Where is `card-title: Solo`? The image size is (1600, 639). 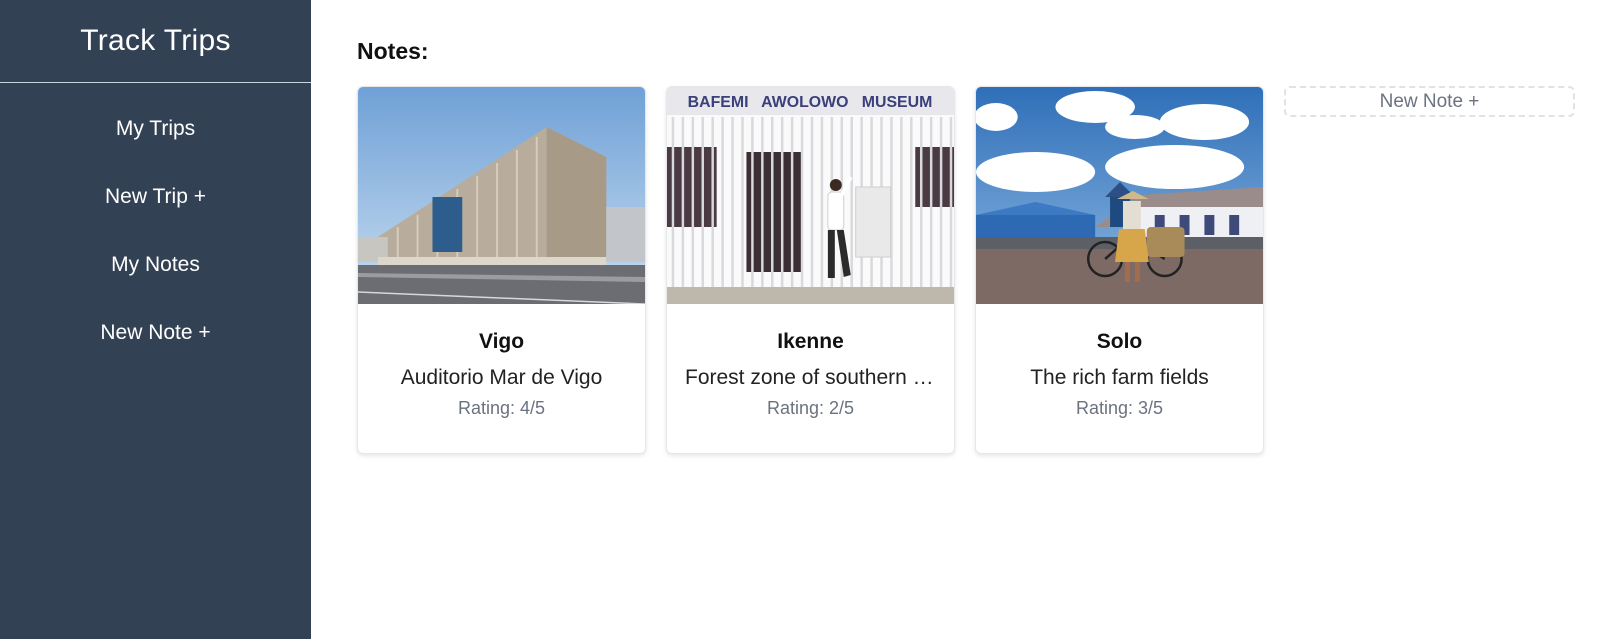
card-title: Solo is located at coordinates (1119, 341).